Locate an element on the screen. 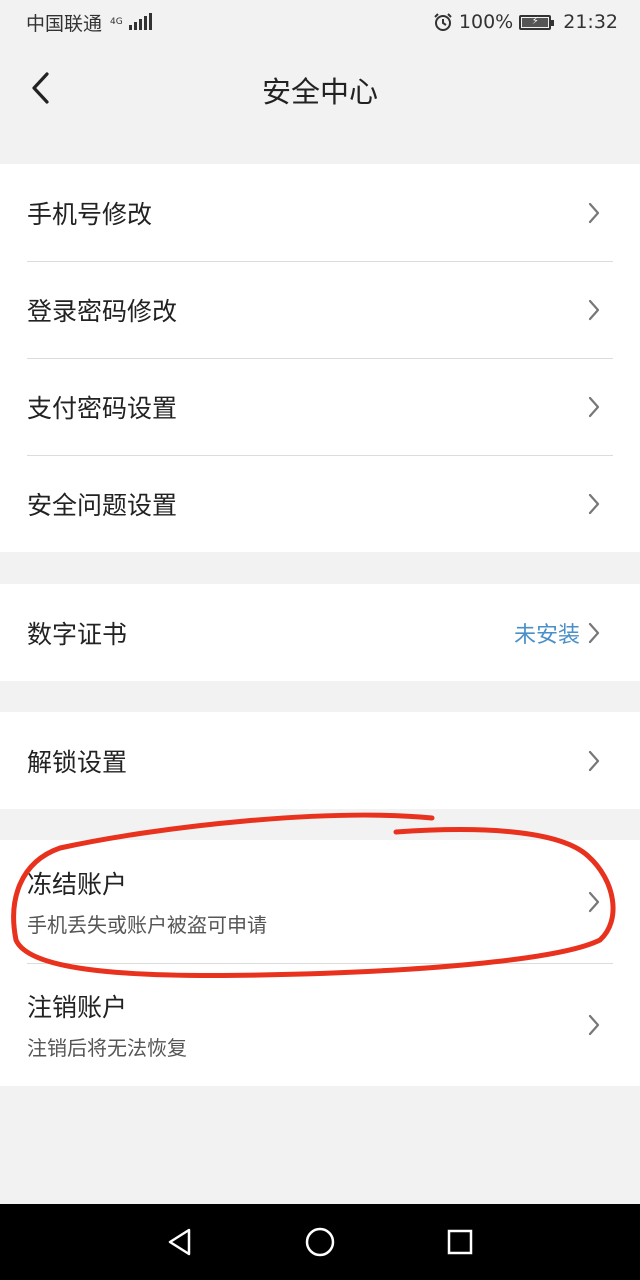 The height and width of the screenshot is (1280, 640). network-type: 4G is located at coordinates (116, 21).